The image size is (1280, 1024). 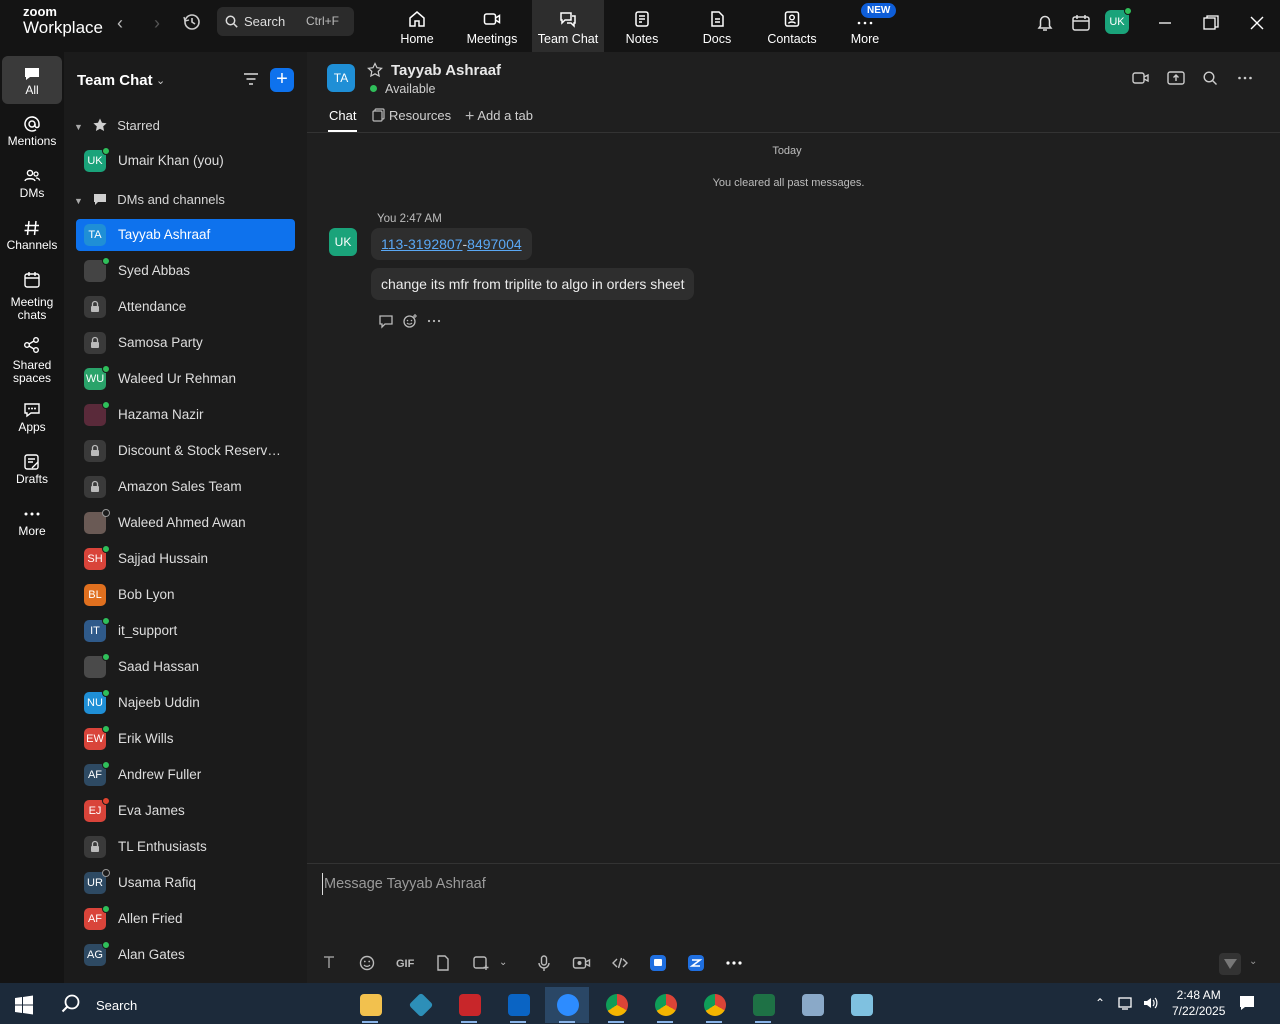 I want to click on message-input, so click(x=772, y=884).